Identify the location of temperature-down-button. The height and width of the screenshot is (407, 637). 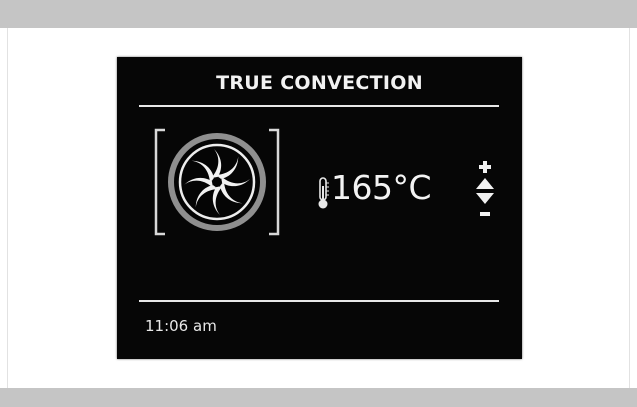
(485, 198).